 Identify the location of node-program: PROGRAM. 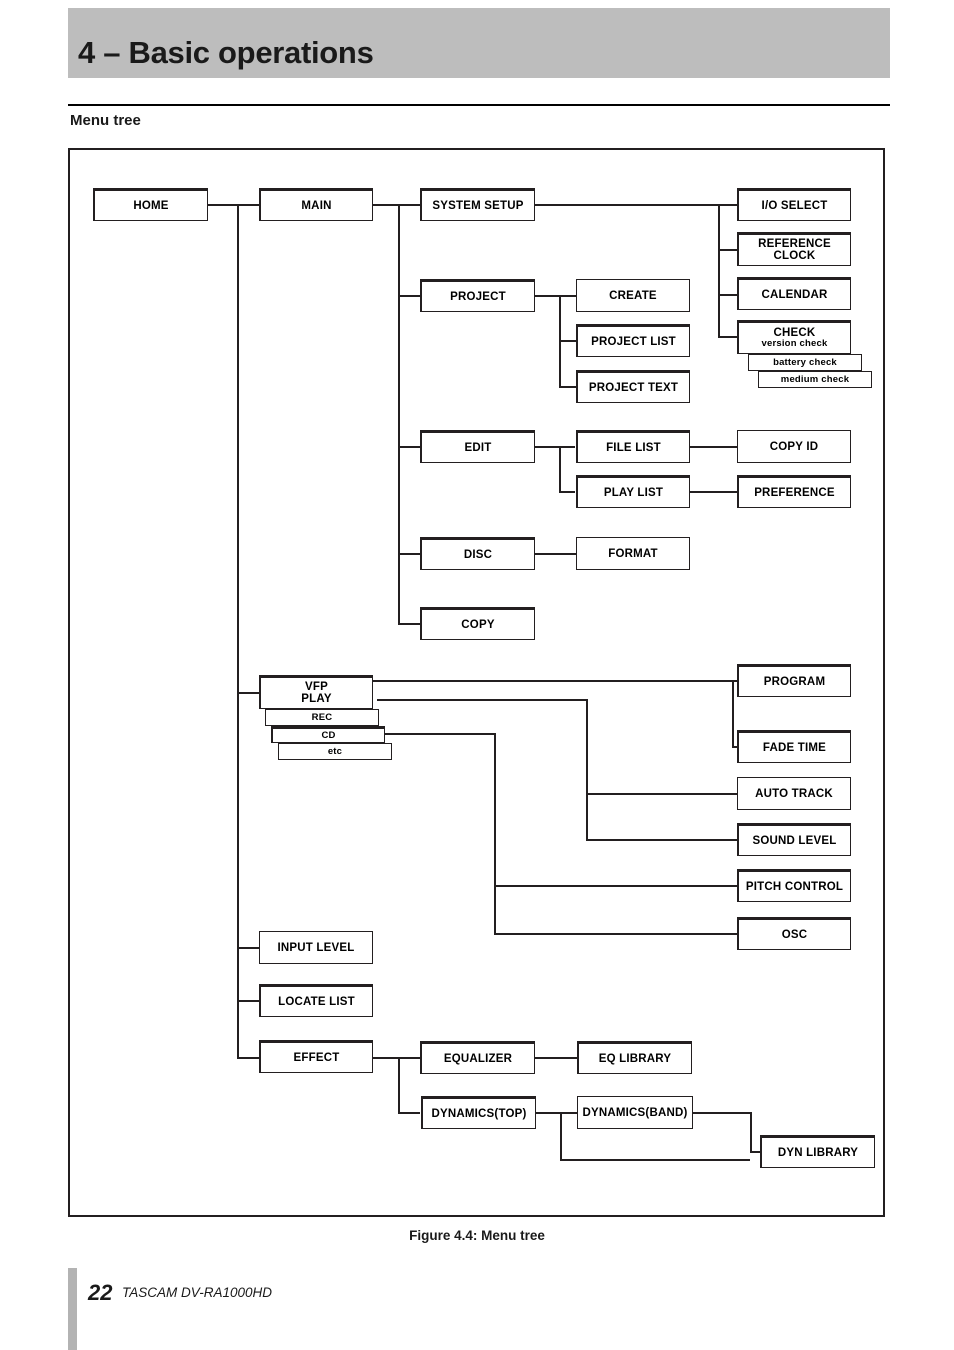
(794, 680).